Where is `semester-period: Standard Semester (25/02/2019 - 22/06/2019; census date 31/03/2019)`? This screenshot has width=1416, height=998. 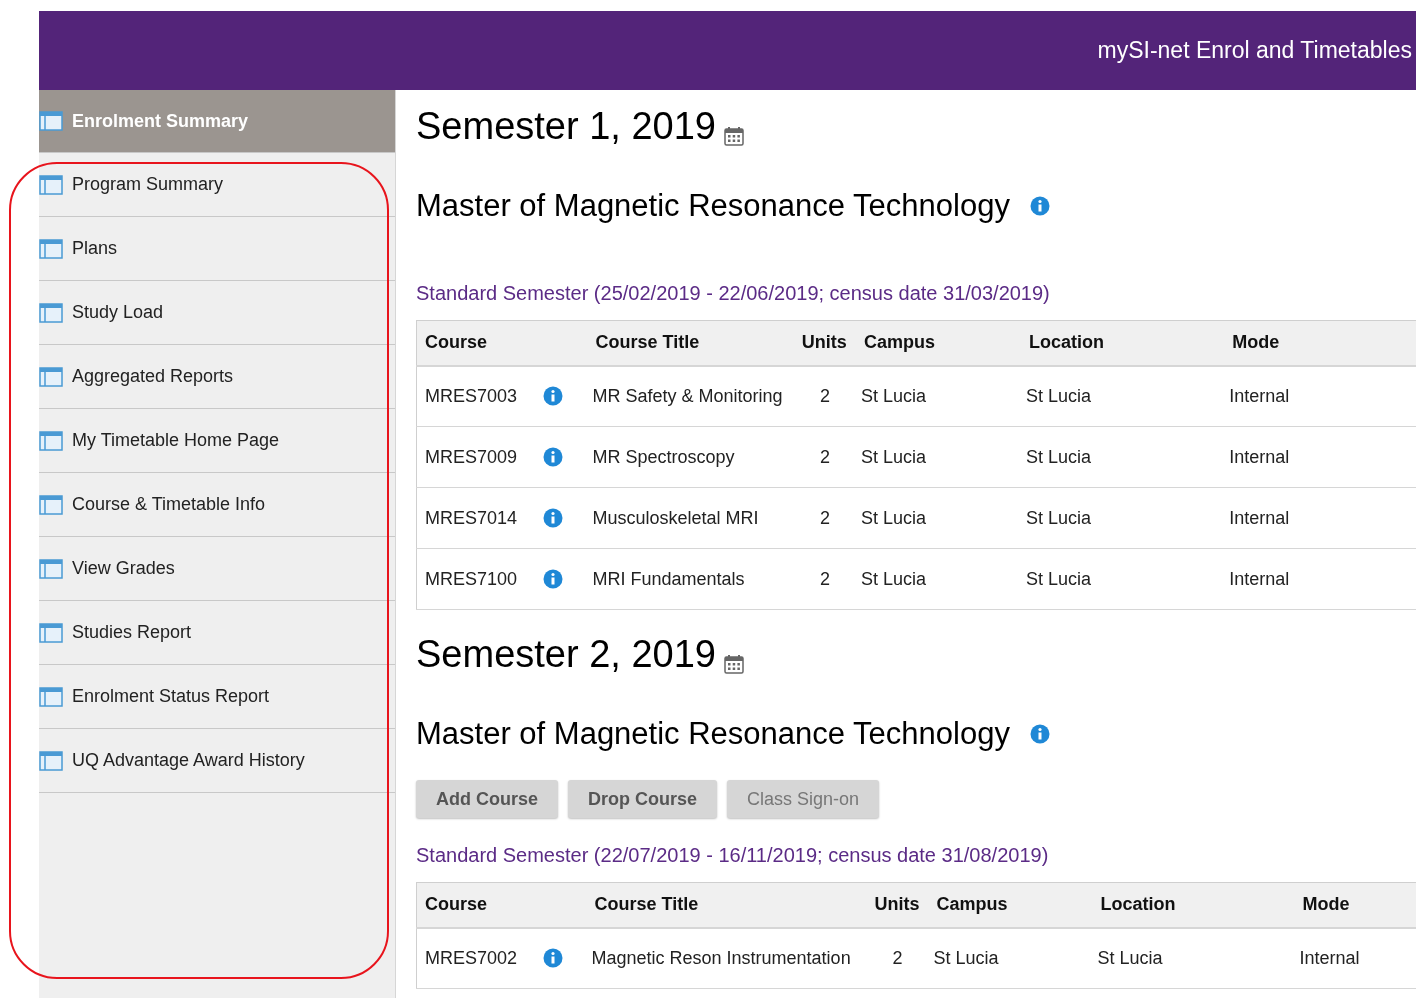 semester-period: Standard Semester (25/02/2019 - 22/06/2019; census date 31/03/2019) is located at coordinates (733, 293).